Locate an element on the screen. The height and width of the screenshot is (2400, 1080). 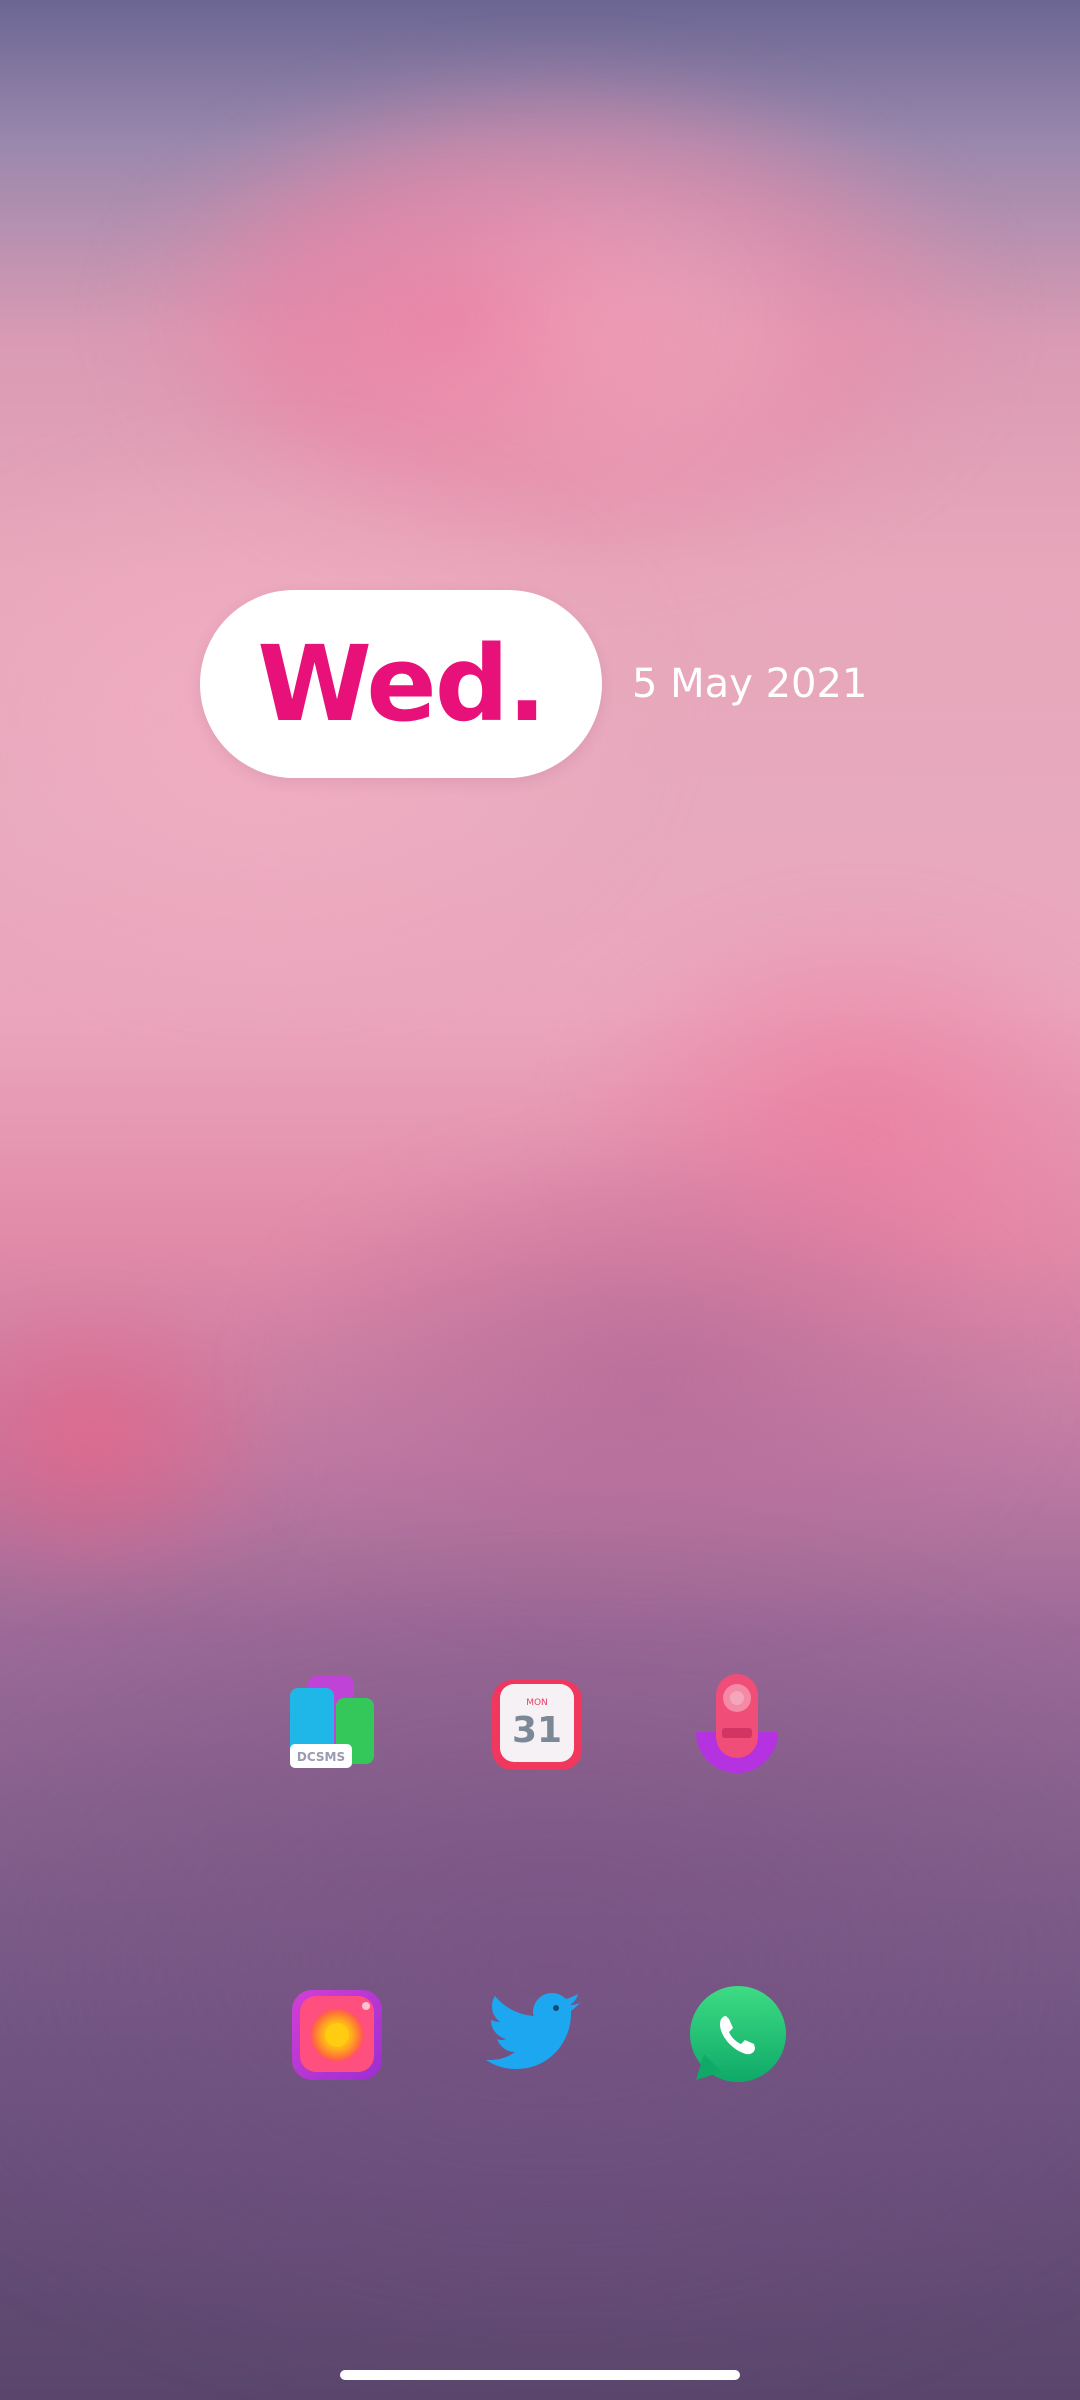
twitter-icon is located at coordinates (534, 2031).